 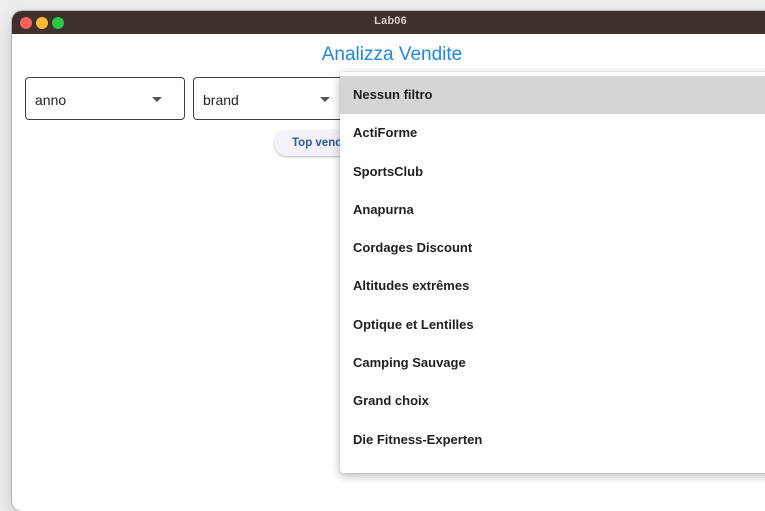 I want to click on menu-item-camping-sauvage: Camping Sauvage, so click(x=552, y=363).